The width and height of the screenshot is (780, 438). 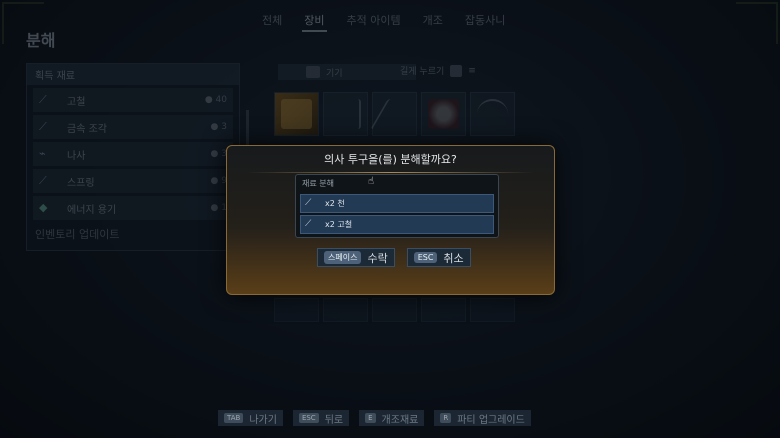 I want to click on tab-equipment: 장비, so click(x=314, y=21).